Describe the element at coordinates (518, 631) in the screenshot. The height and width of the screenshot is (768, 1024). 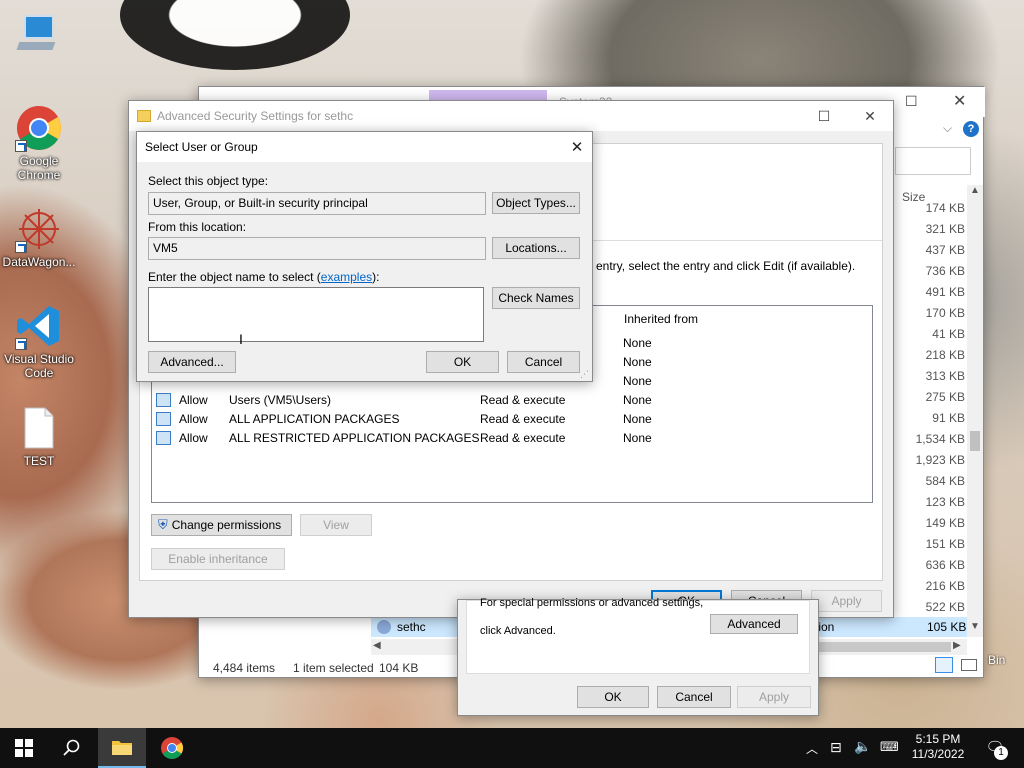
I see `click-advanced-text: click Advanced.` at that location.